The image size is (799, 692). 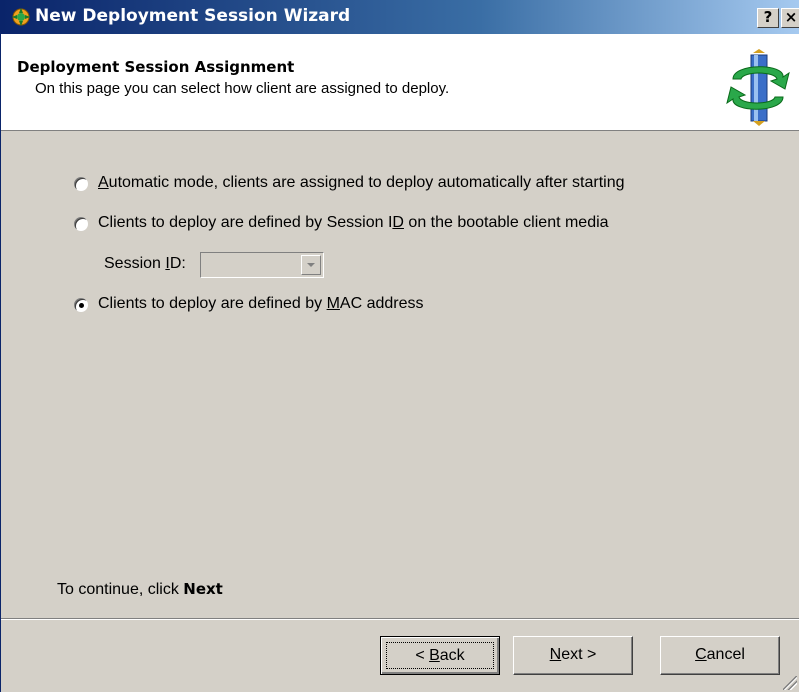 What do you see at coordinates (193, 16) in the screenshot?
I see `window-title: New Deployment Session Wizard` at bounding box center [193, 16].